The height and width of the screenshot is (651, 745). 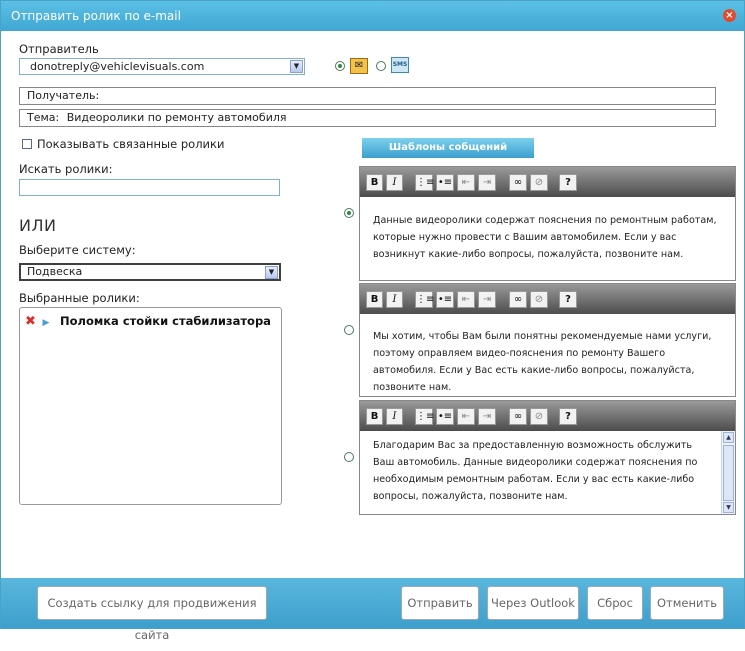 What do you see at coordinates (381, 66) in the screenshot?
I see `sms-radio` at bounding box center [381, 66].